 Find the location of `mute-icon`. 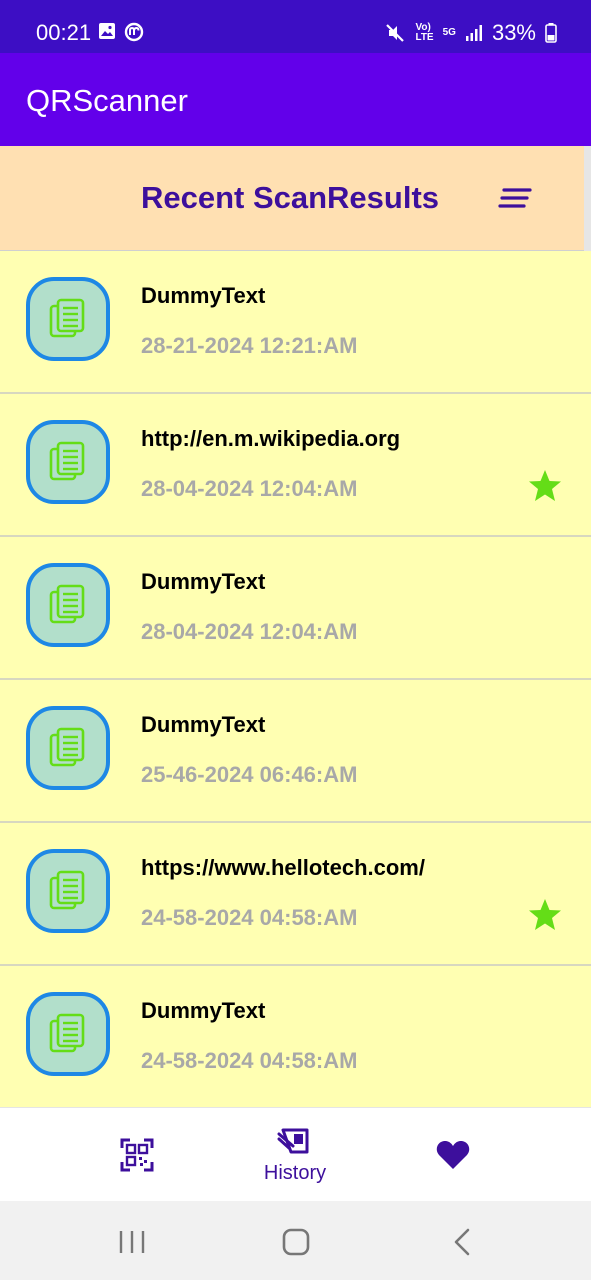

mute-icon is located at coordinates (395, 33).